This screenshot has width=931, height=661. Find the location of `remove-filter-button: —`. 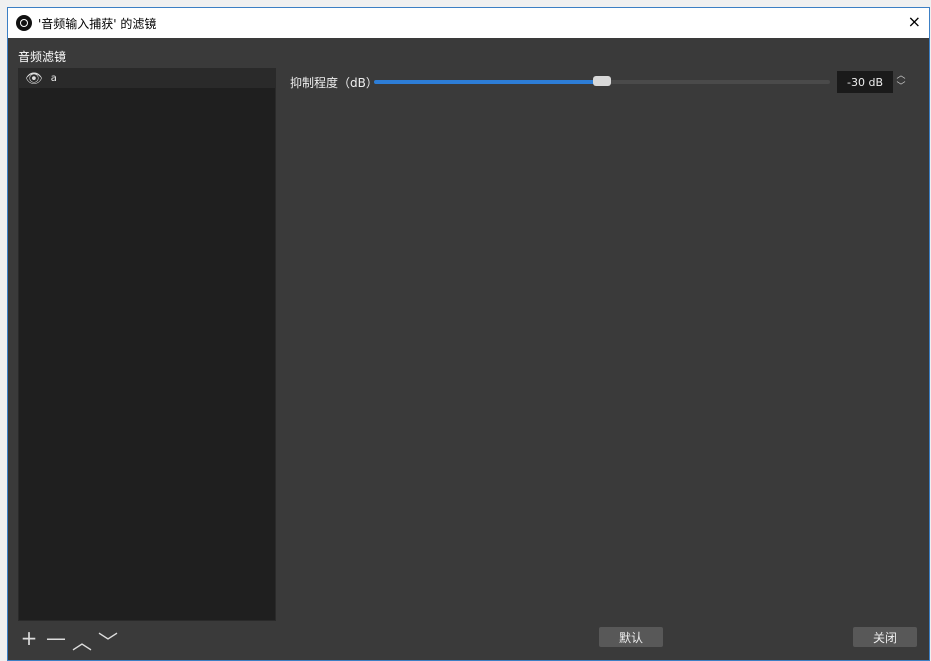

remove-filter-button: — is located at coordinates (56, 640).